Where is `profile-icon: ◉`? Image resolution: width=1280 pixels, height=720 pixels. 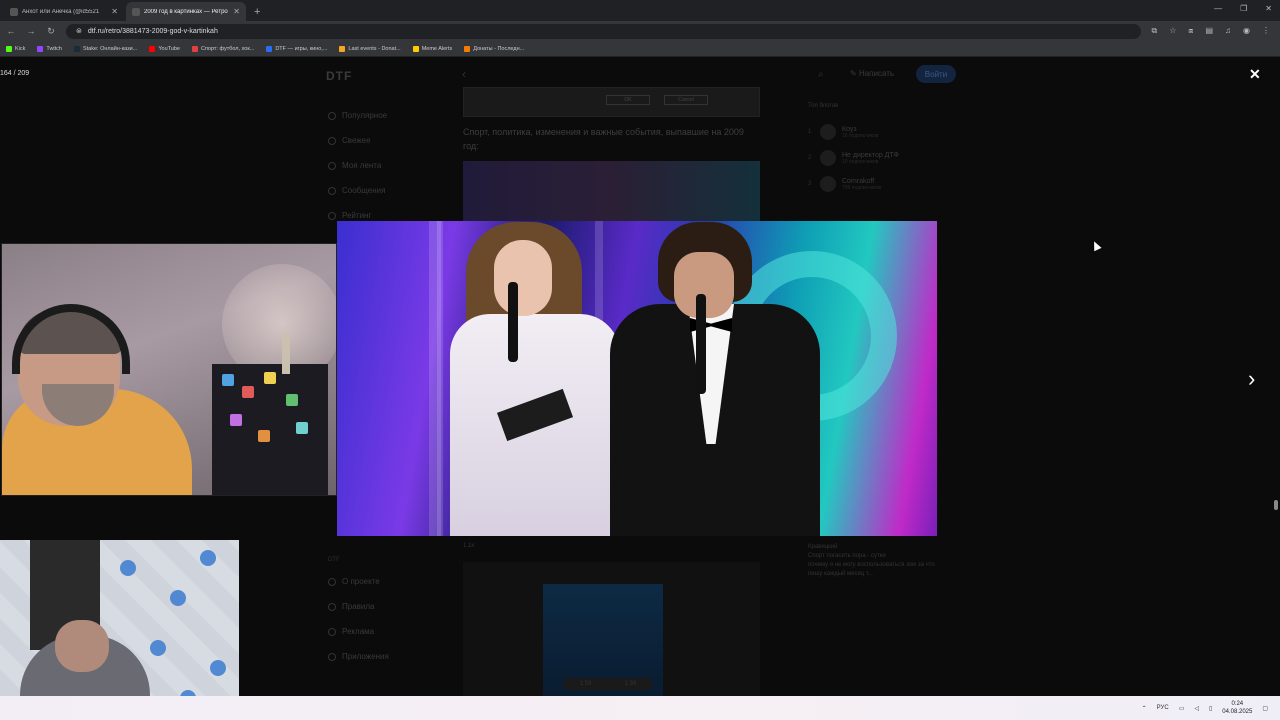
profile-icon: ◉ is located at coordinates (1246, 31).